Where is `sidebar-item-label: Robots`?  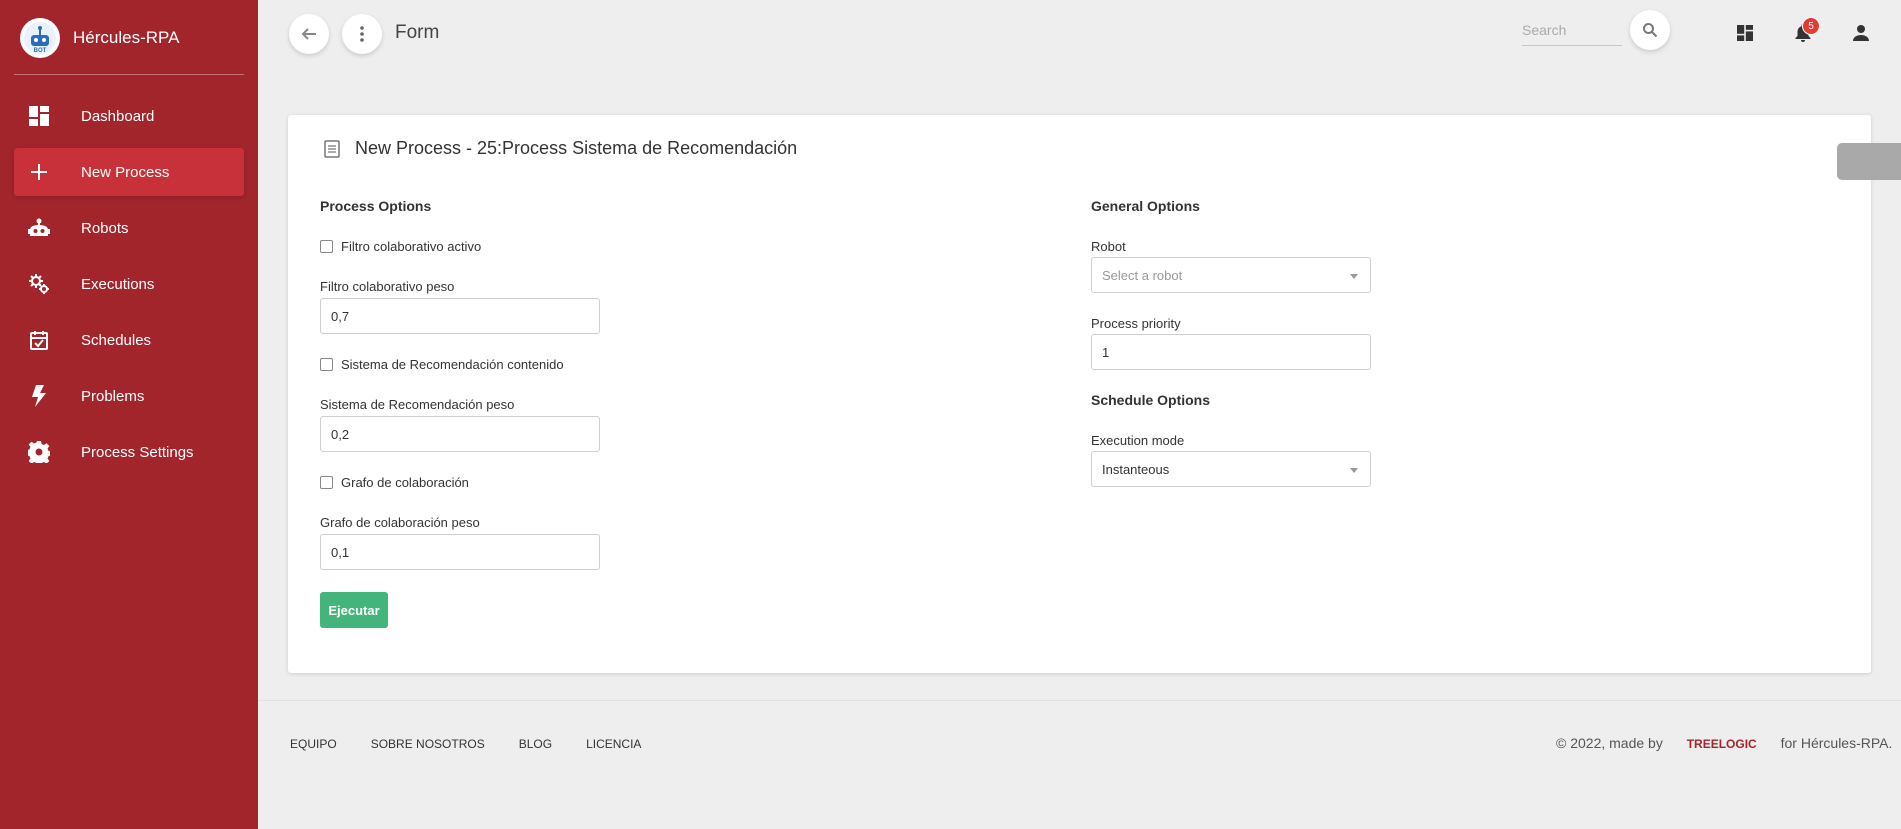
sidebar-item-label: Robots is located at coordinates (105, 228).